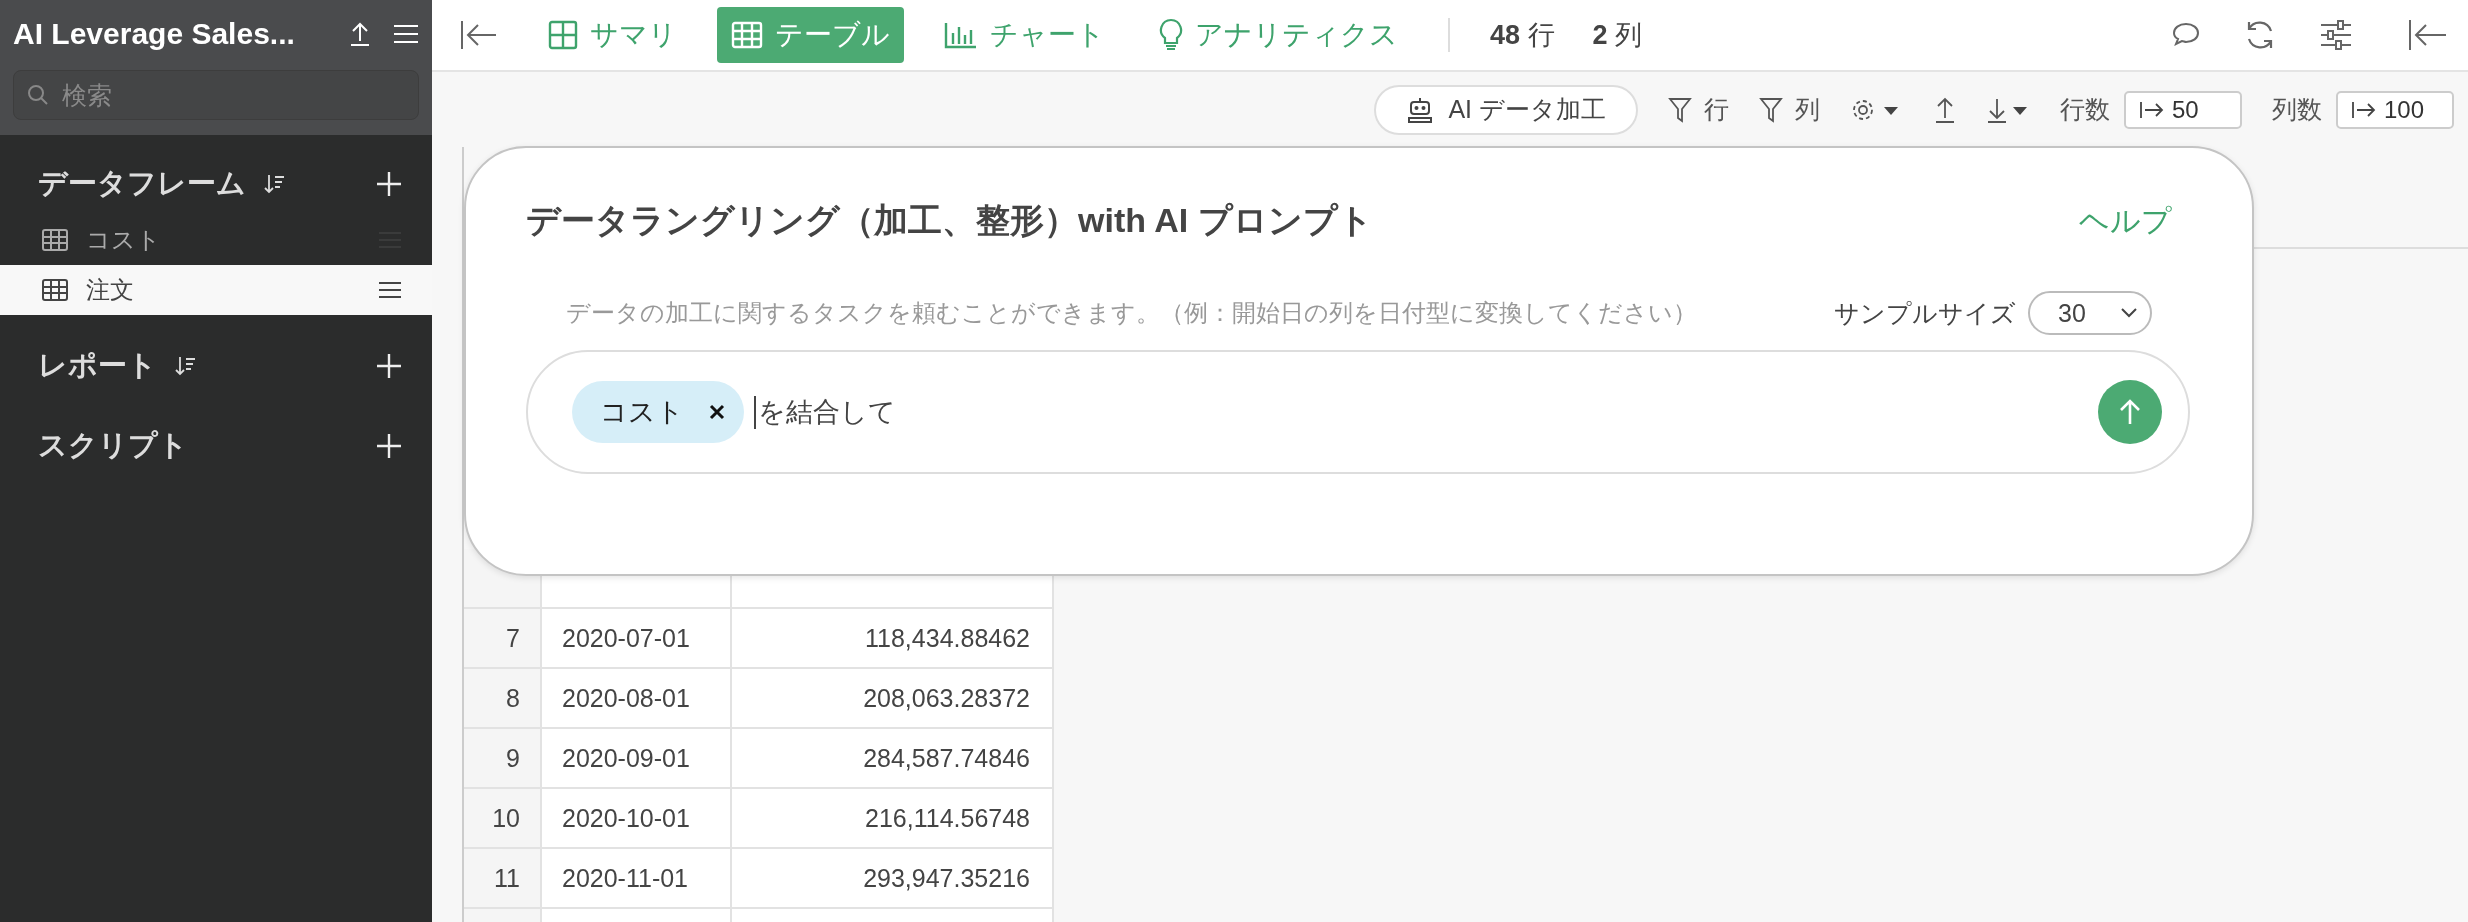 This screenshot has height=922, width=2468. What do you see at coordinates (717, 412) in the screenshot?
I see `close-icon` at bounding box center [717, 412].